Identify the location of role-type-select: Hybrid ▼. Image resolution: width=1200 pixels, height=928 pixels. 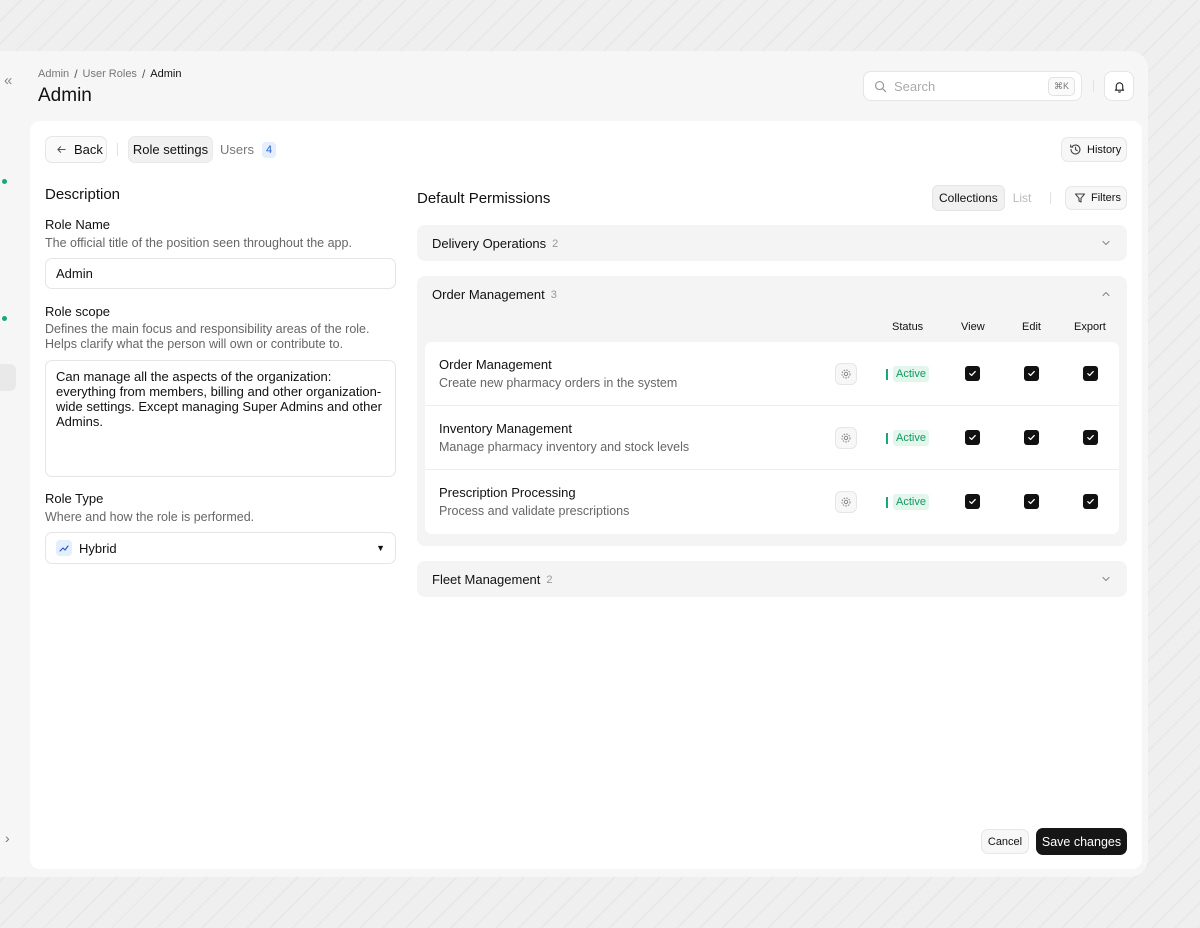
(220, 548).